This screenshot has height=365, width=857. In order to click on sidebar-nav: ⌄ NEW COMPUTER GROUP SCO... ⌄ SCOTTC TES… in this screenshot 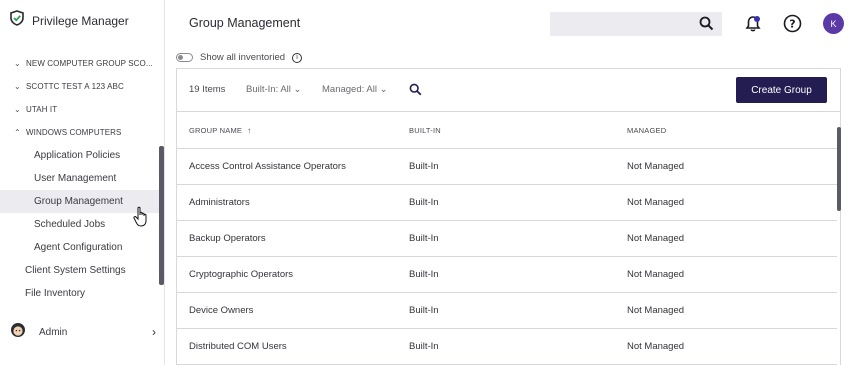, I will do `click(82, 178)`.